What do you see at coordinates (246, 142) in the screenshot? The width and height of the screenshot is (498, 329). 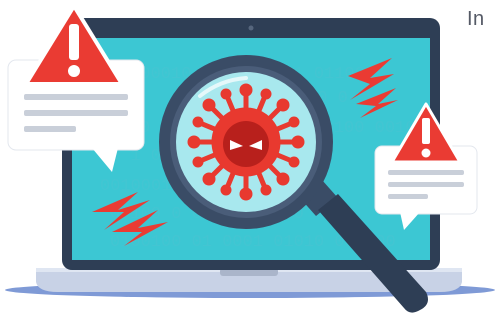 I see `virus-icon` at bounding box center [246, 142].